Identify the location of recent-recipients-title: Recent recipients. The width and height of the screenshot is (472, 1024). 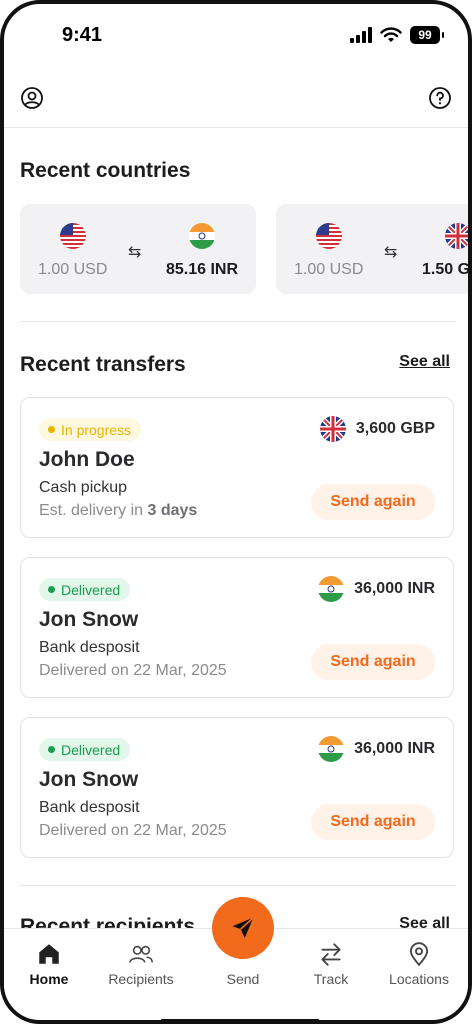
(108, 922).